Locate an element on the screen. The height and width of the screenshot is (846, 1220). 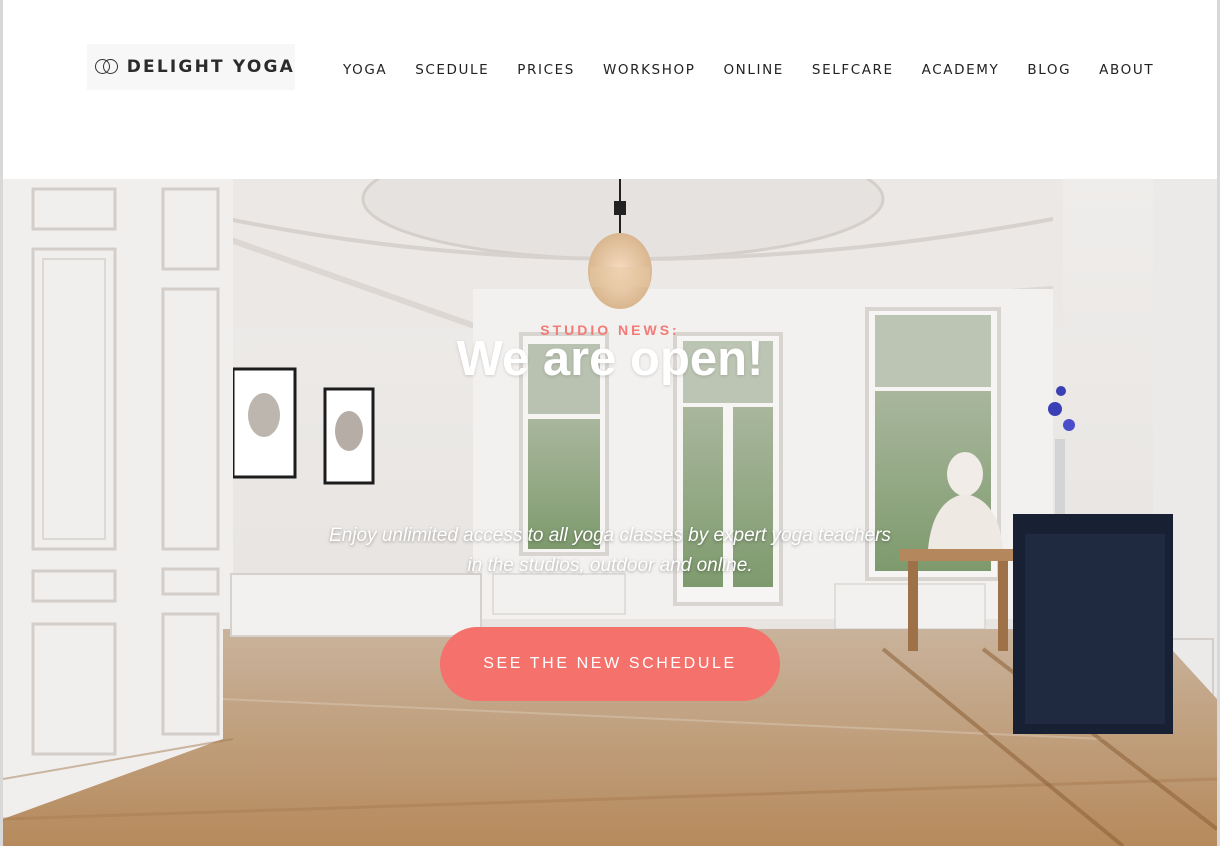
brand-name: DELIGHT YOGA is located at coordinates (210, 67).